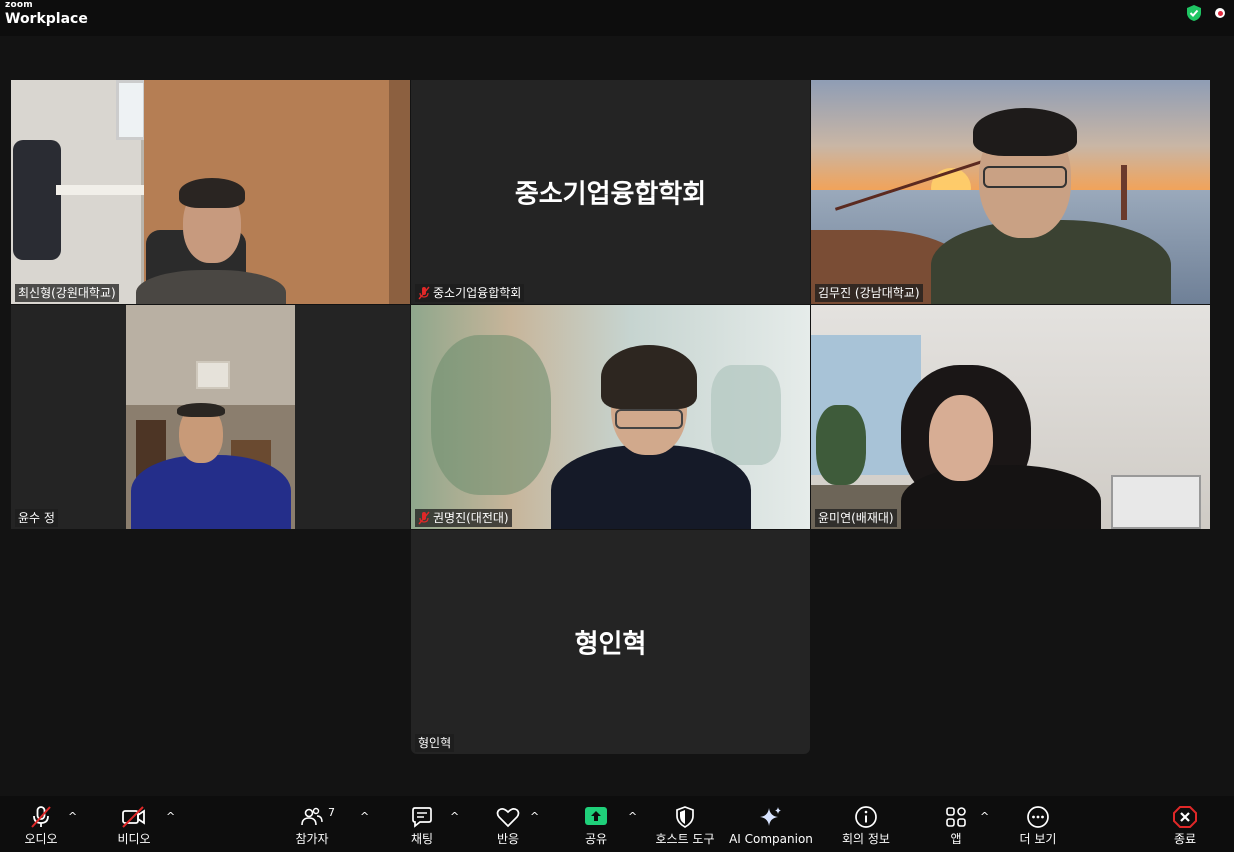  What do you see at coordinates (312, 839) in the screenshot?
I see `participants-label: 참가자` at bounding box center [312, 839].